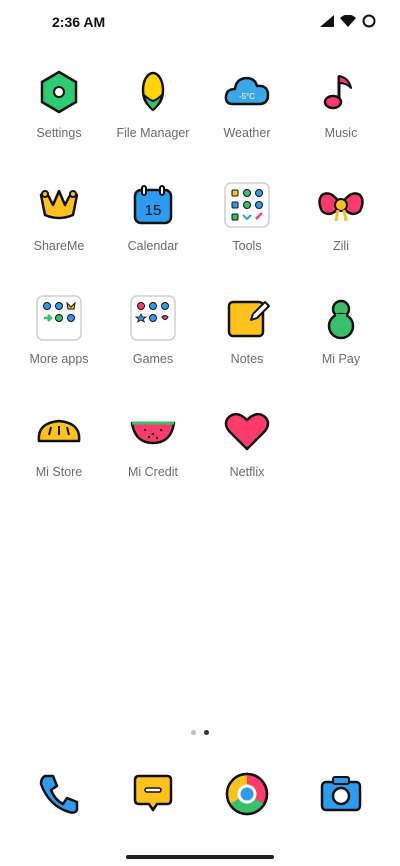 This screenshot has height=866, width=400. I want to click on cellular-signal-icon, so click(327, 21).